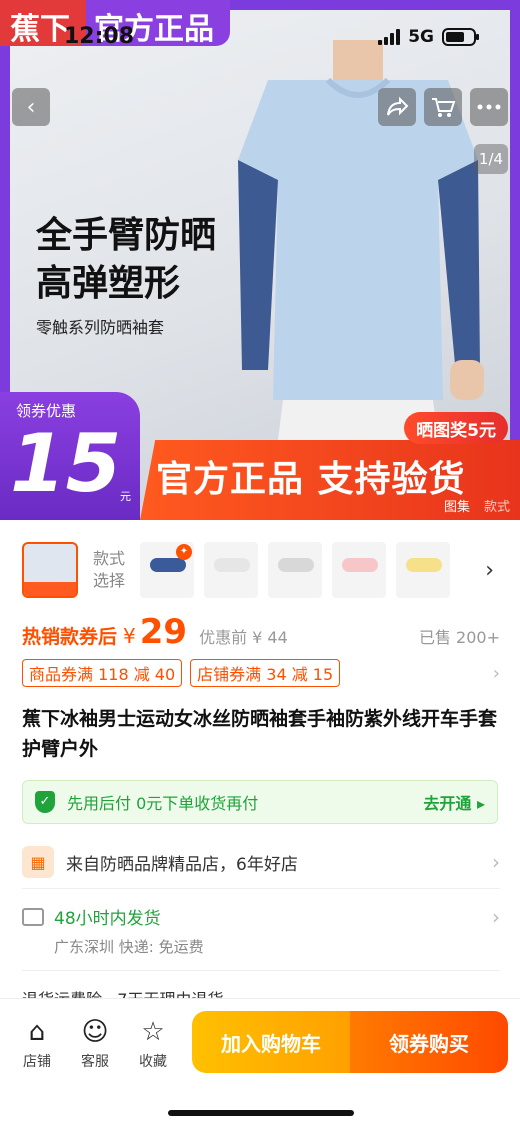 This screenshot has width=520, height=1127. I want to click on sku-label-line-1: 款式, so click(108, 558).